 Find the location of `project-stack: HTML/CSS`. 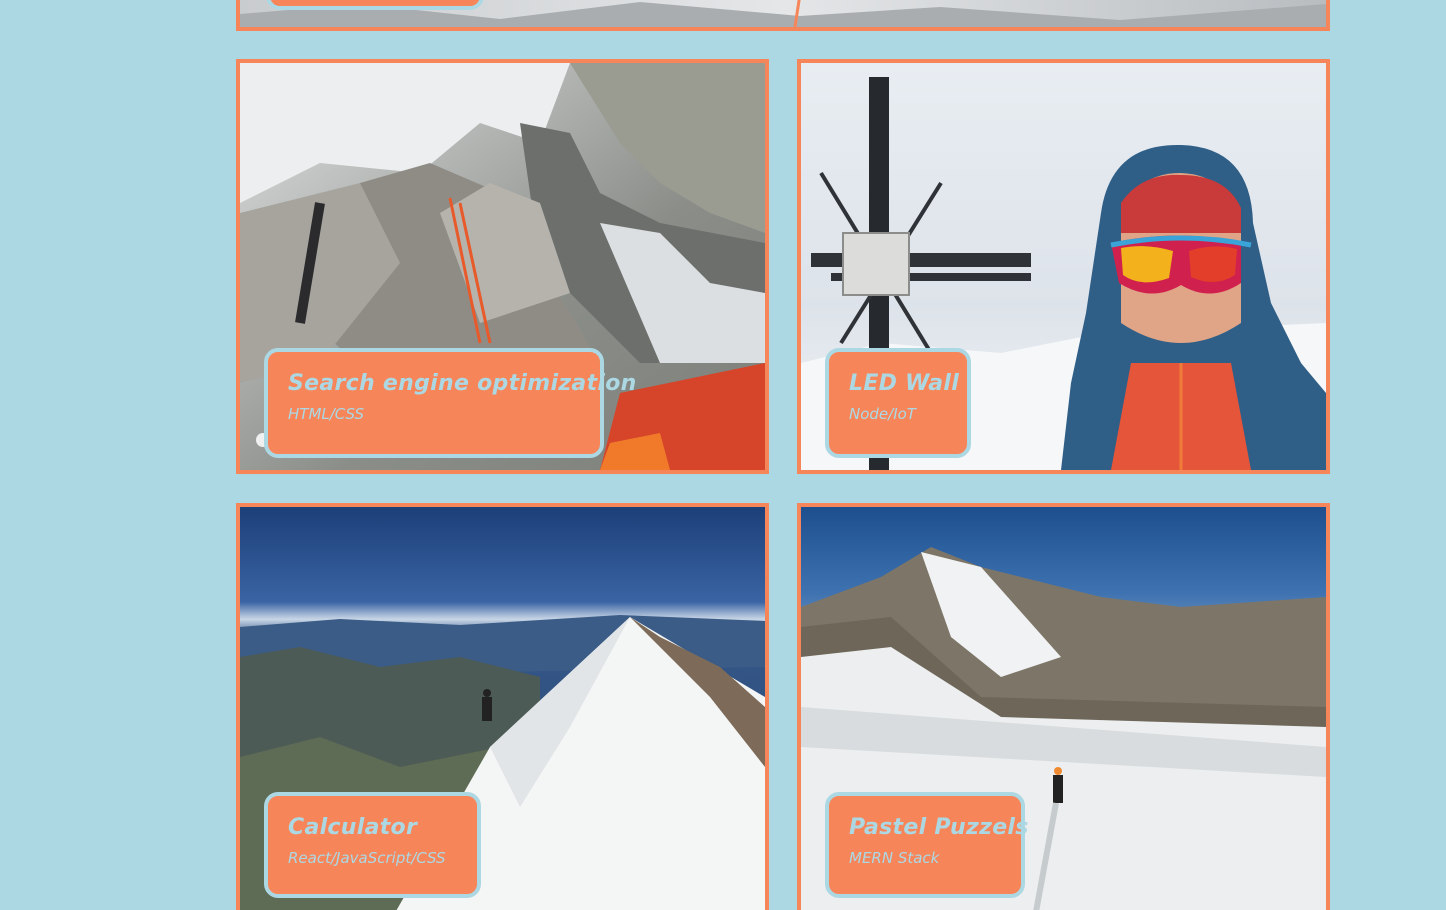

project-stack: HTML/CSS is located at coordinates (326, 414).